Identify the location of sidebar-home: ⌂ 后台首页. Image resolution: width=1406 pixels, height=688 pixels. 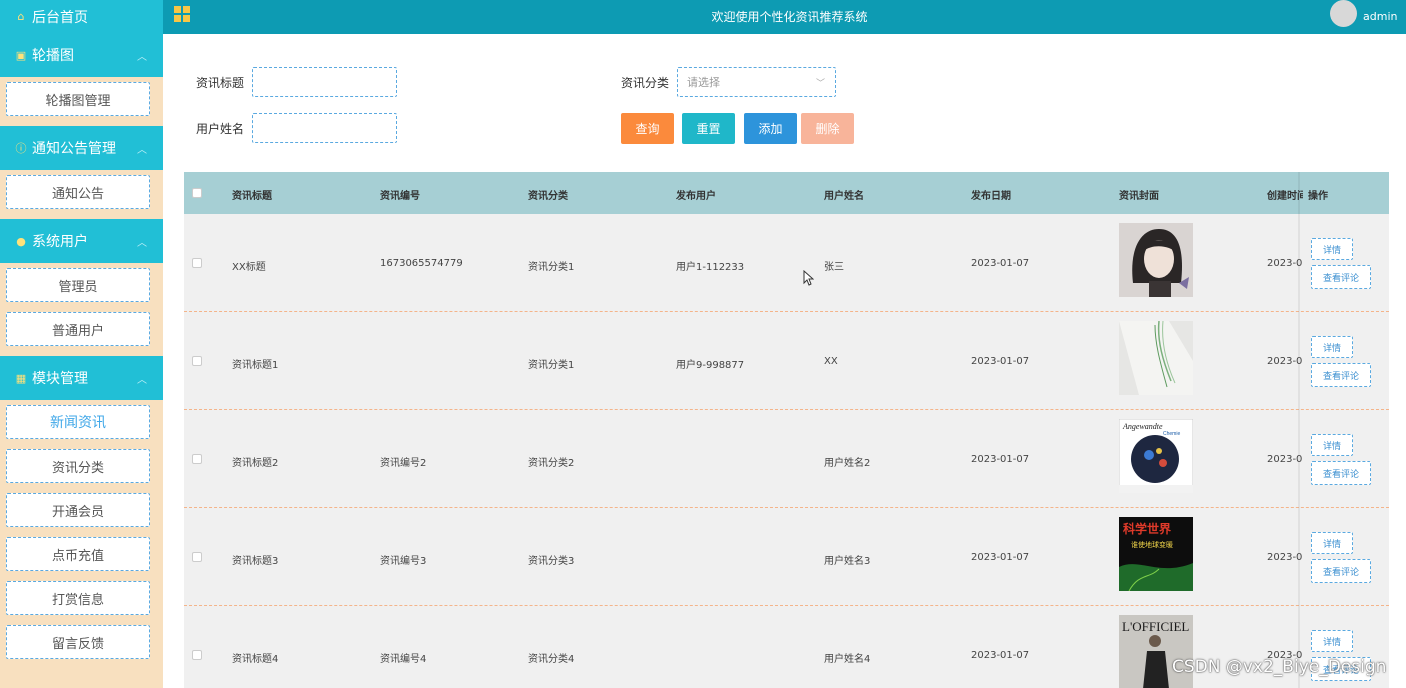
(81, 16).